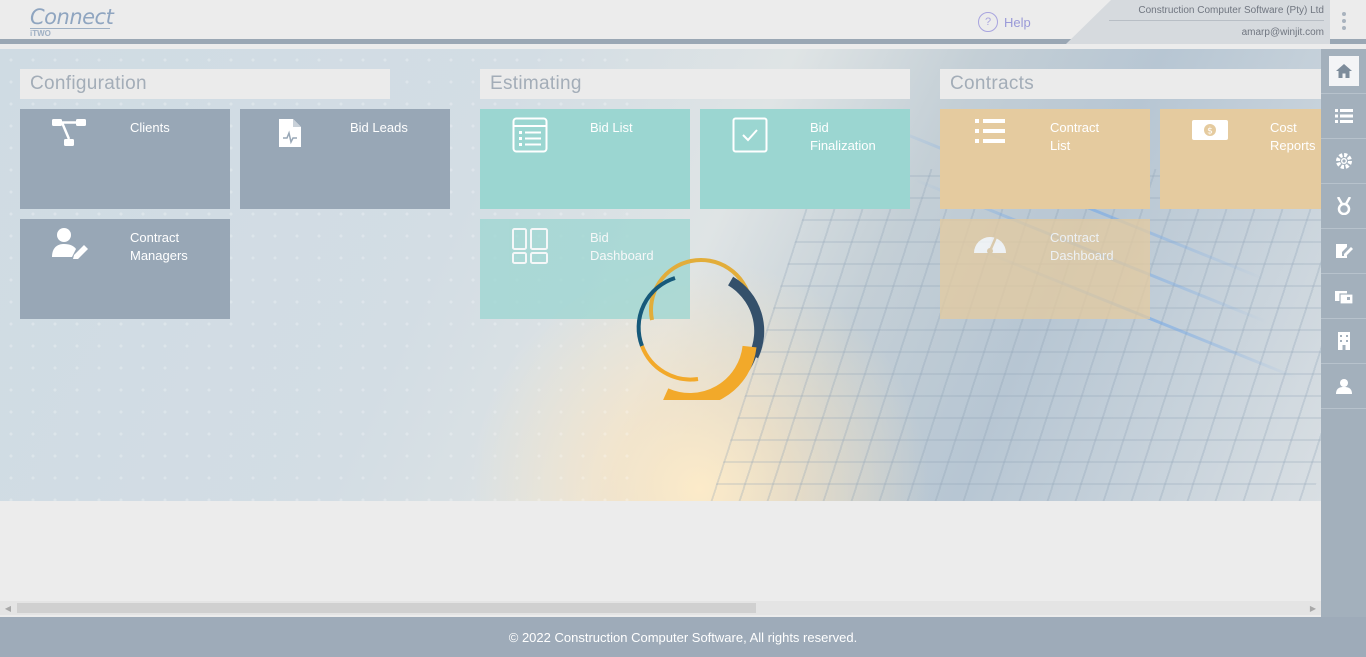  I want to click on nav-building, so click(1343, 341).